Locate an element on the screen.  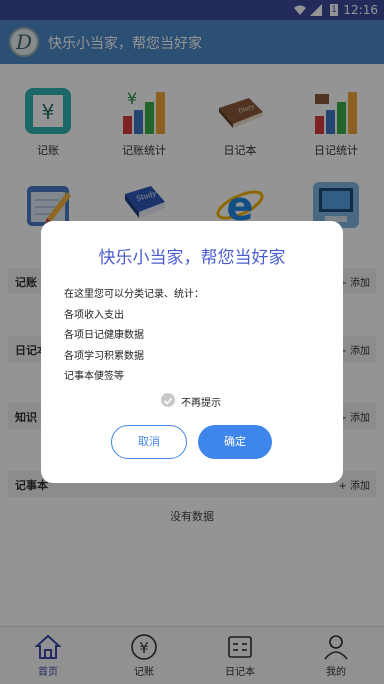
cancel-button: 取消 is located at coordinates (149, 442).